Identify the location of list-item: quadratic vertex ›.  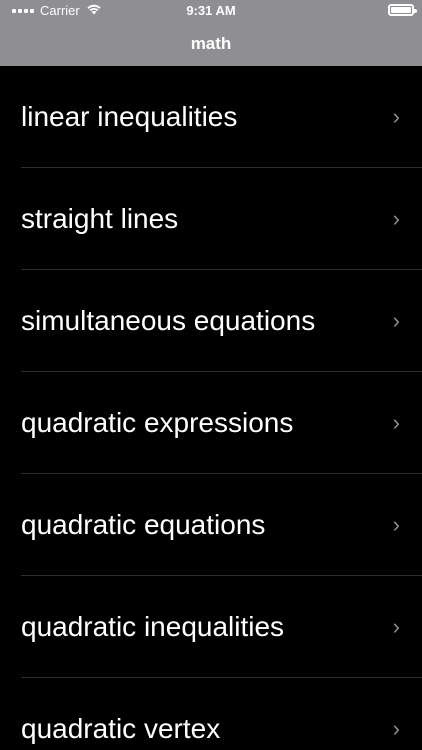
(211, 714).